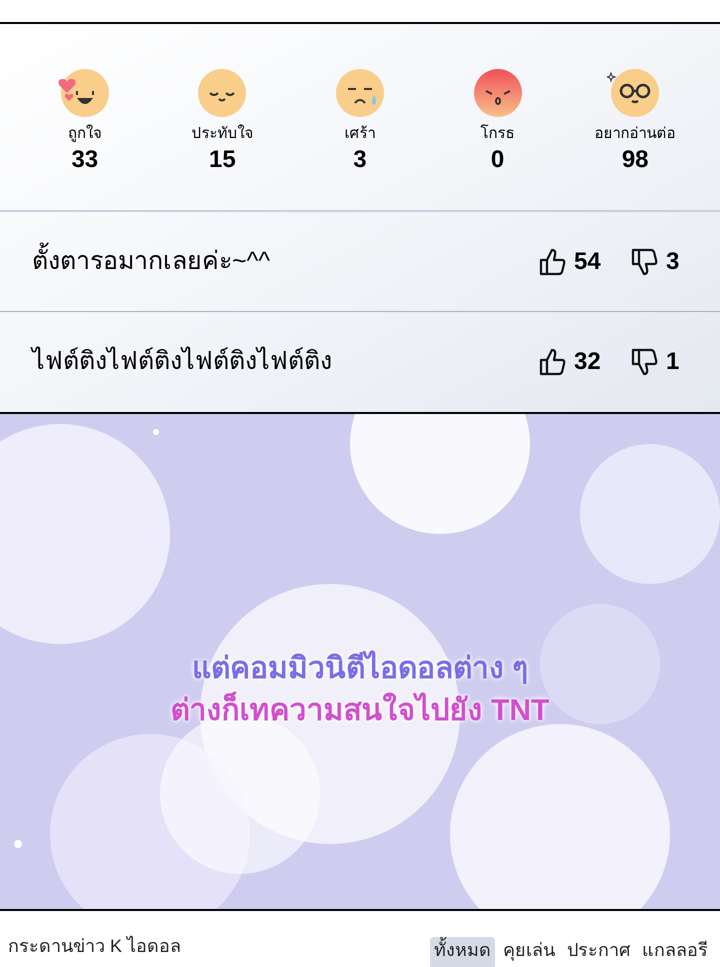 The width and height of the screenshot is (720, 967). I want to click on dislike-count: 1, so click(673, 362).